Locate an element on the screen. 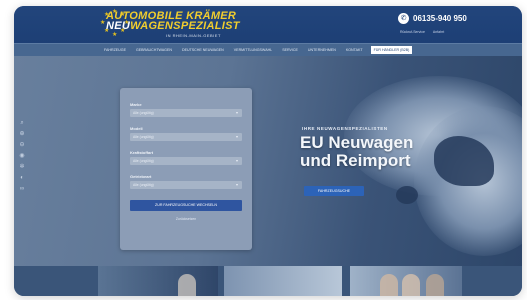  model-label: Modell is located at coordinates (136, 128).